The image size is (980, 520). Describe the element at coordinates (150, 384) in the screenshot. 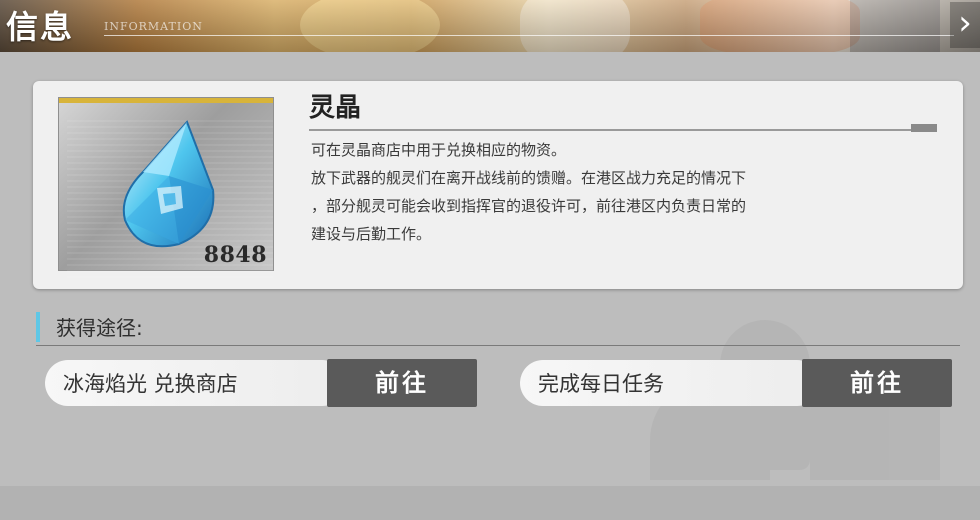

I see `route-label: 冰海焰光 兑换商店` at that location.